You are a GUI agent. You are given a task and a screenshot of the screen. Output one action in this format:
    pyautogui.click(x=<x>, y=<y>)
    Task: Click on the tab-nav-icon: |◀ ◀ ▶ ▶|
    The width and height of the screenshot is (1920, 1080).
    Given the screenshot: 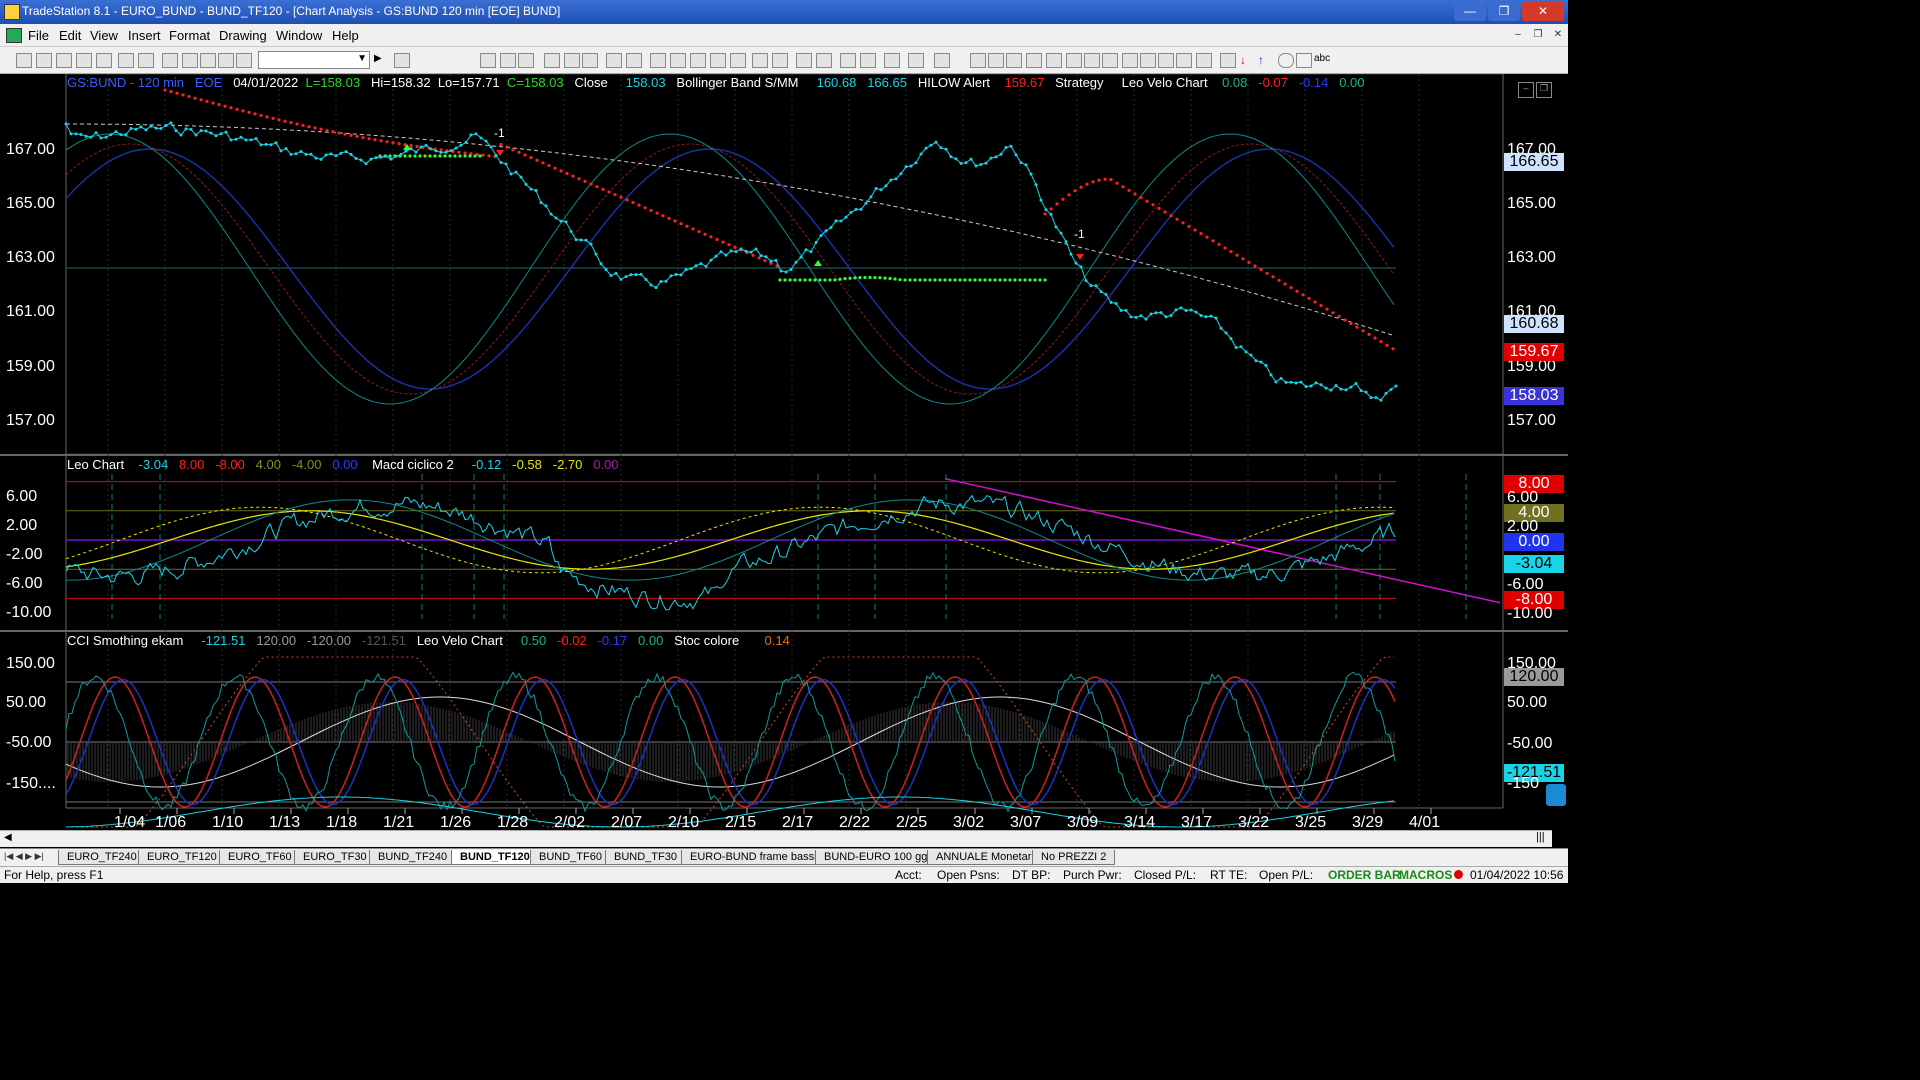 What is the action you would take?
    pyautogui.click(x=24, y=856)
    